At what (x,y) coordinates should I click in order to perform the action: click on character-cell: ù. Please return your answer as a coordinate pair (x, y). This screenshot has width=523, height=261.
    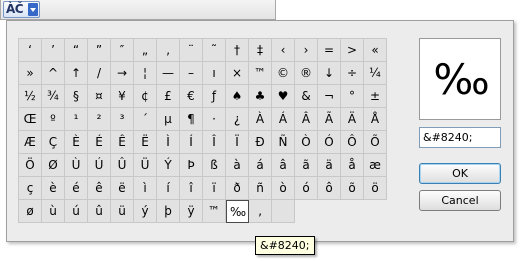
    Looking at the image, I should click on (53, 211).